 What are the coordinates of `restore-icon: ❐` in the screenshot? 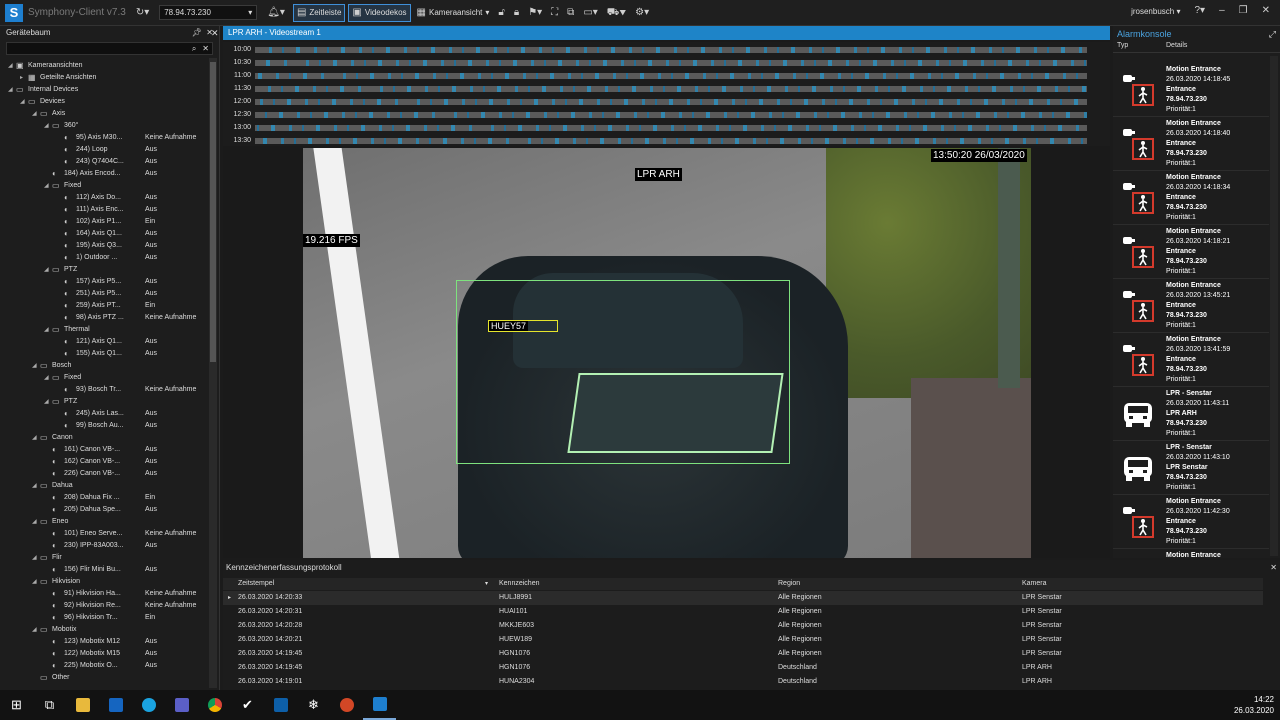 It's located at (1243, 11).